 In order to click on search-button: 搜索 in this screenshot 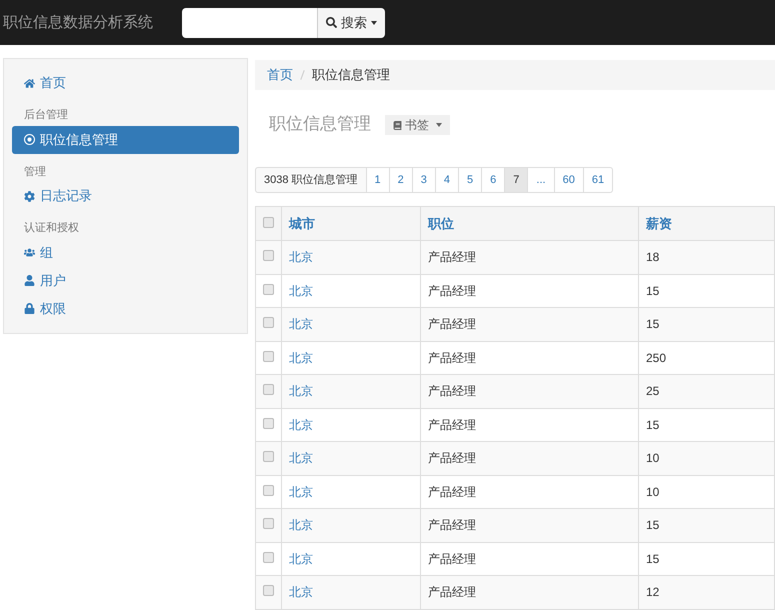, I will do `click(351, 23)`.